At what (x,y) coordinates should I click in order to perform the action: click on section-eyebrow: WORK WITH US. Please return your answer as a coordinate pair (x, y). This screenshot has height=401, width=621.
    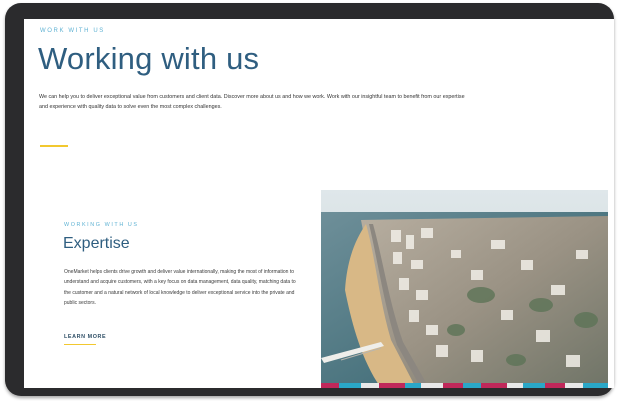
    Looking at the image, I should click on (72, 31).